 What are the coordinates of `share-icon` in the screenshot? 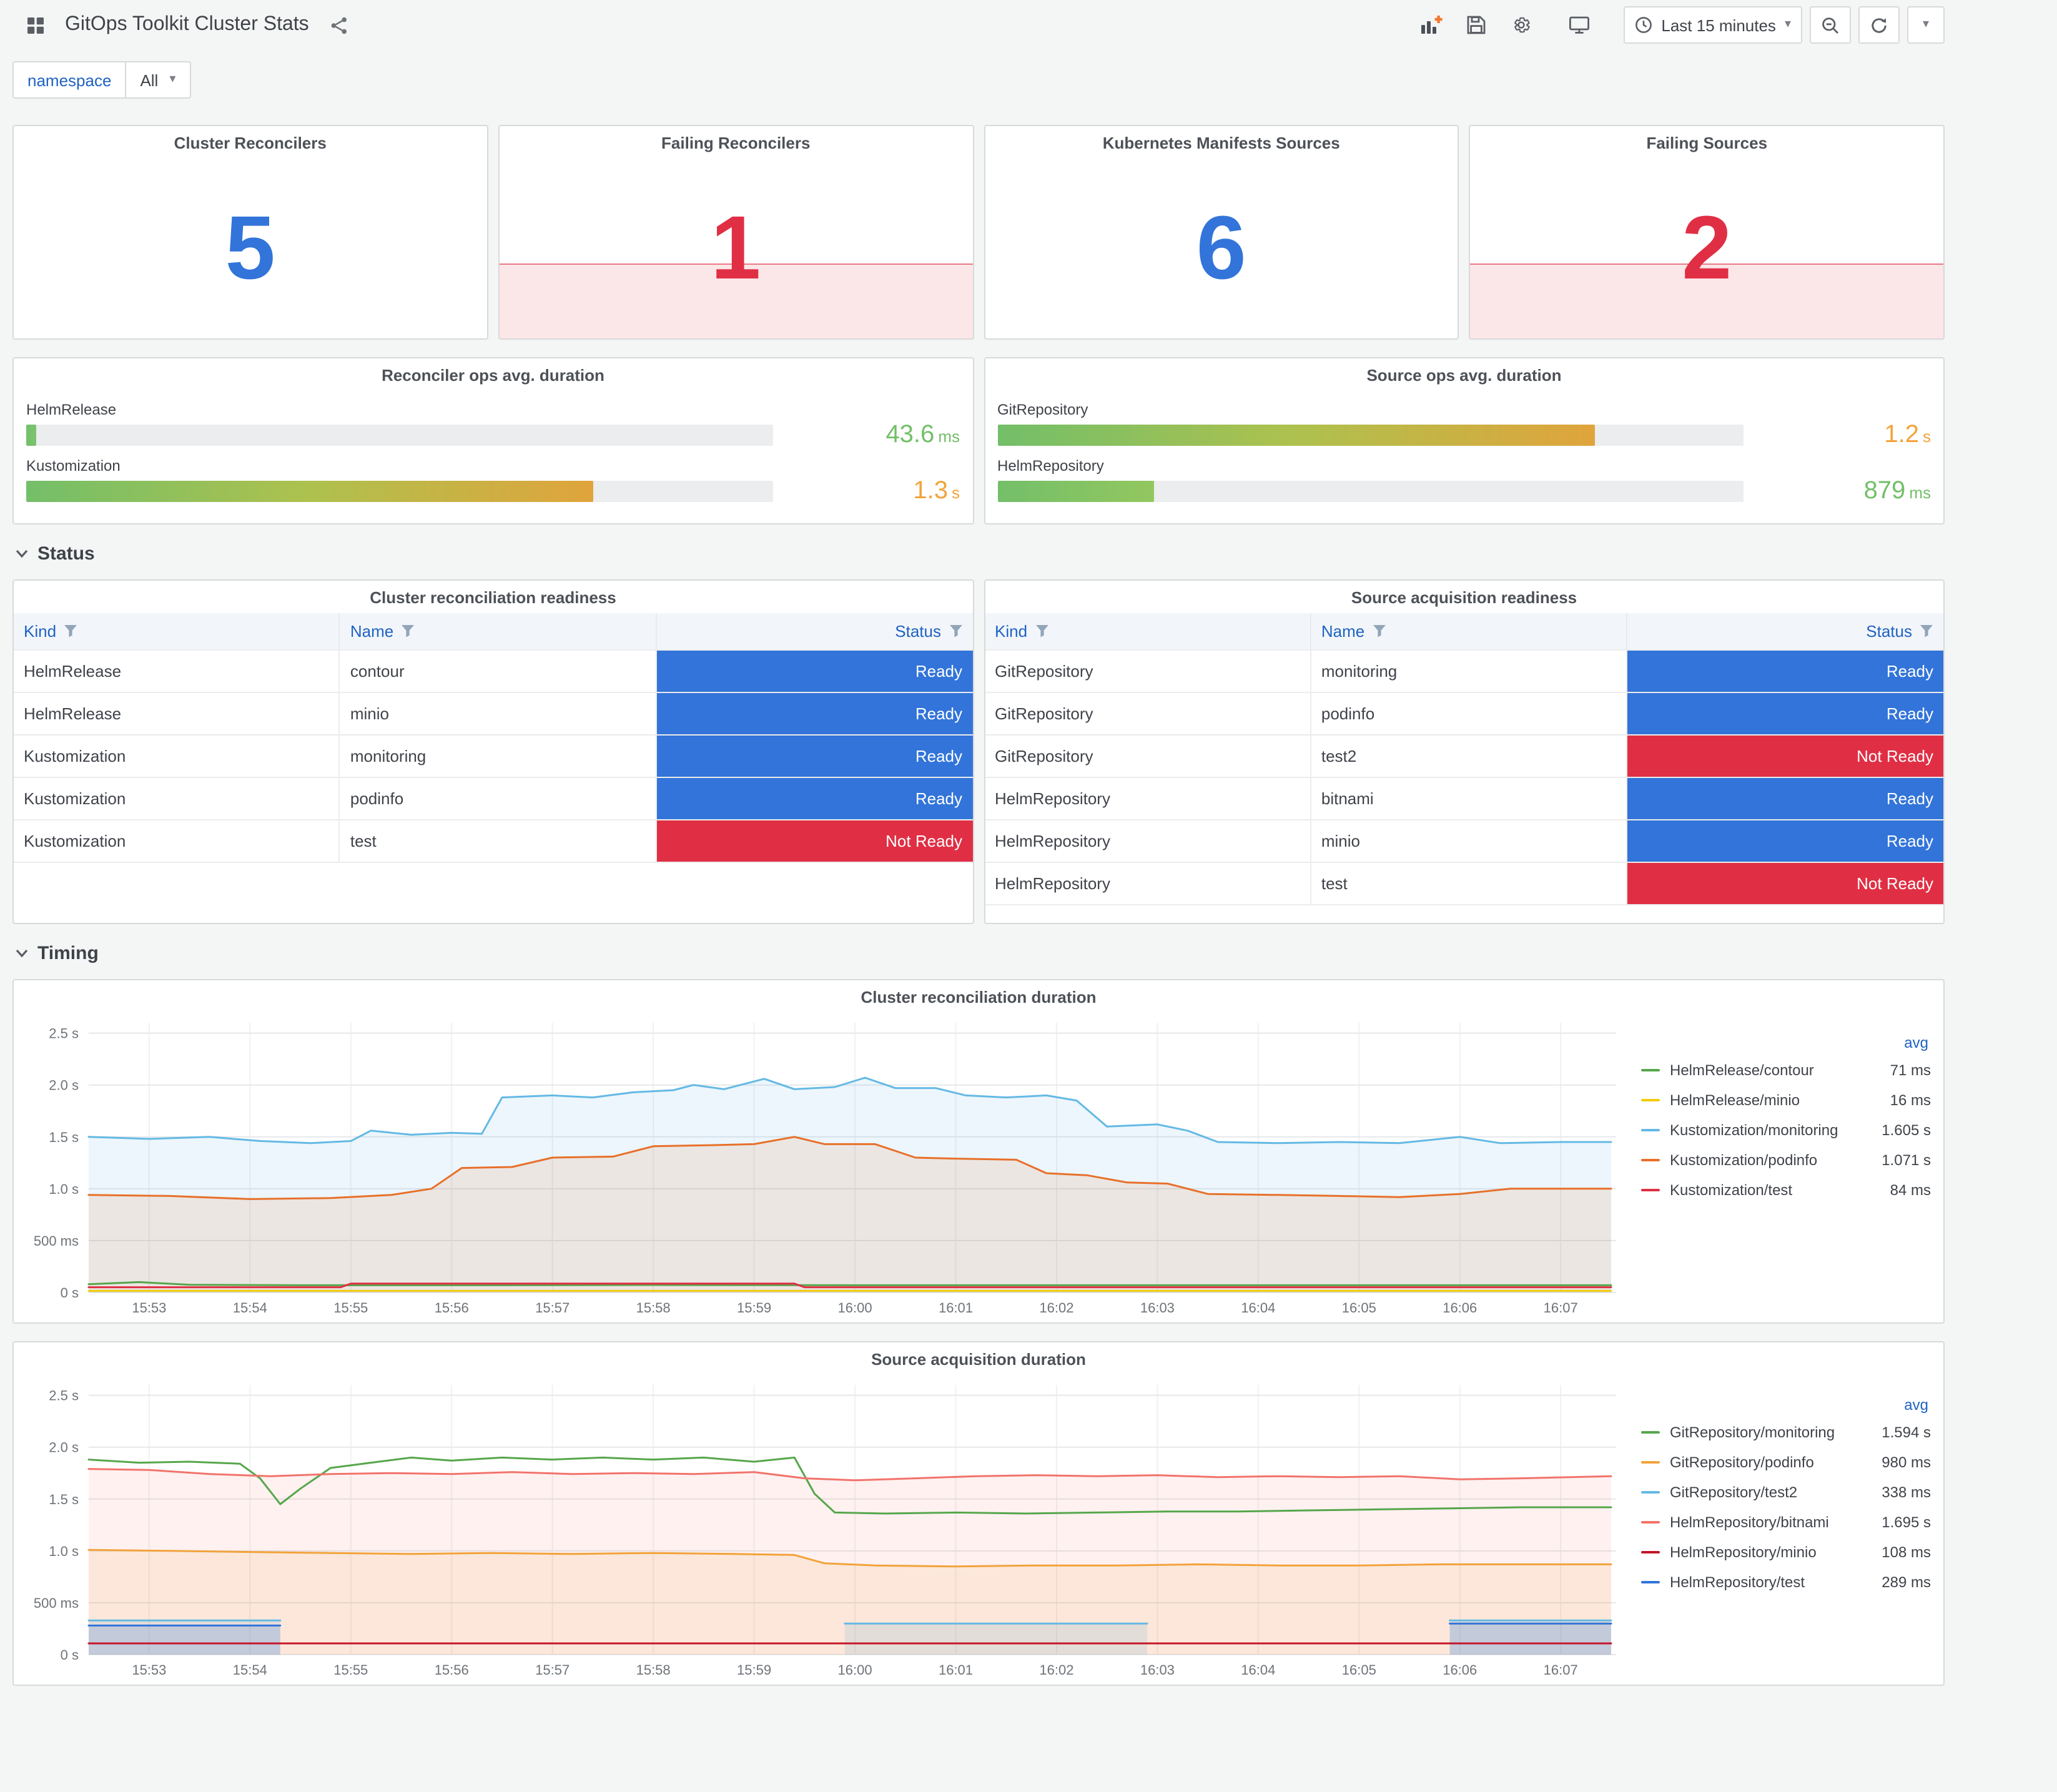 It's located at (339, 25).